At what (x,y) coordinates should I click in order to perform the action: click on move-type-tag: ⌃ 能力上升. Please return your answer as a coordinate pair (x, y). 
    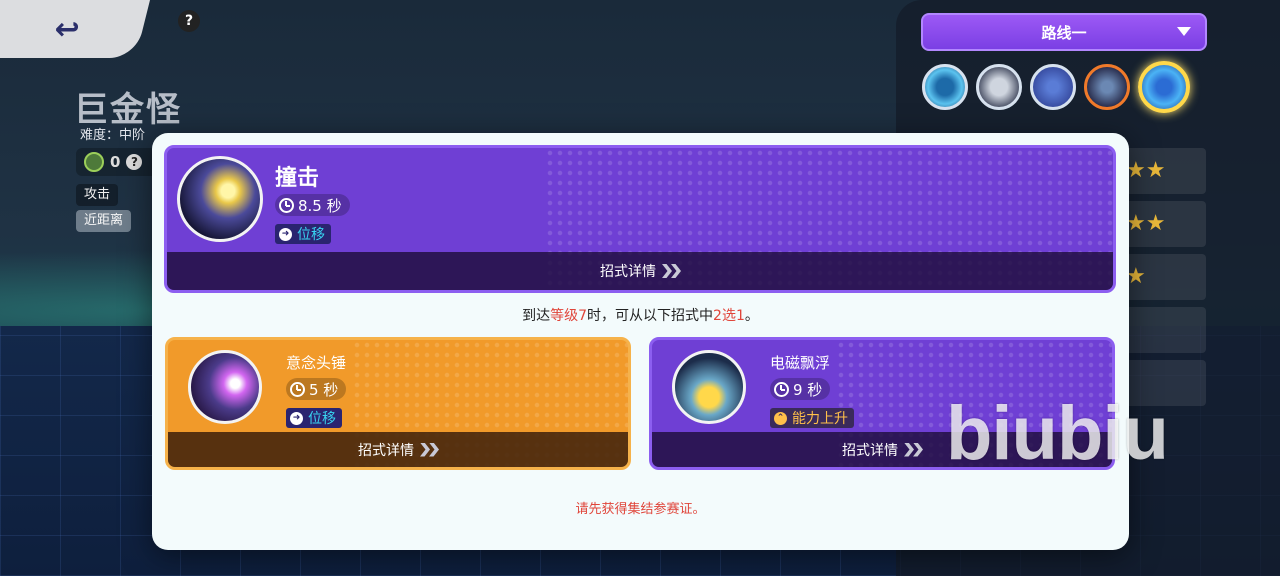
    Looking at the image, I should click on (812, 418).